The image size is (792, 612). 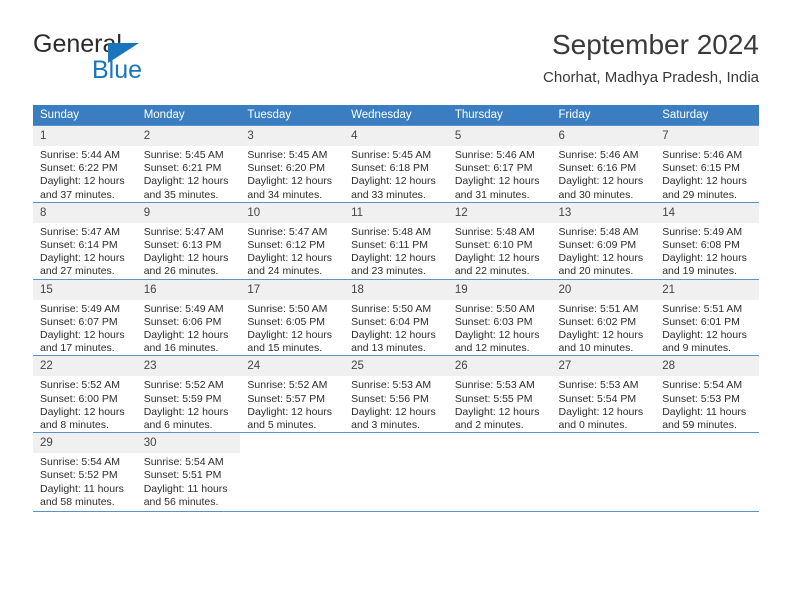 I want to click on day-number: 7, so click(x=707, y=136).